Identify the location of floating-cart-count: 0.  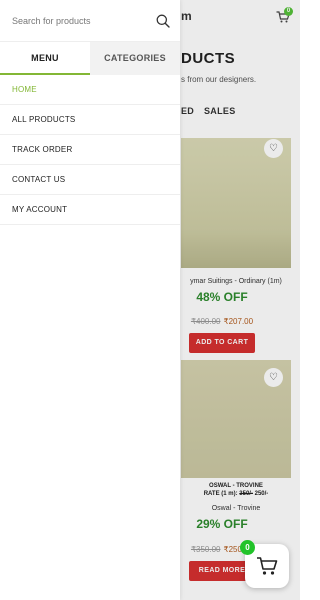
(247, 547).